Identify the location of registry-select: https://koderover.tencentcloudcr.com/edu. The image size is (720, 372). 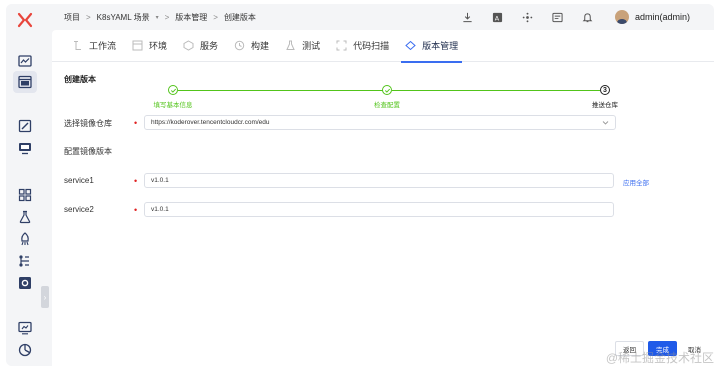
(380, 122).